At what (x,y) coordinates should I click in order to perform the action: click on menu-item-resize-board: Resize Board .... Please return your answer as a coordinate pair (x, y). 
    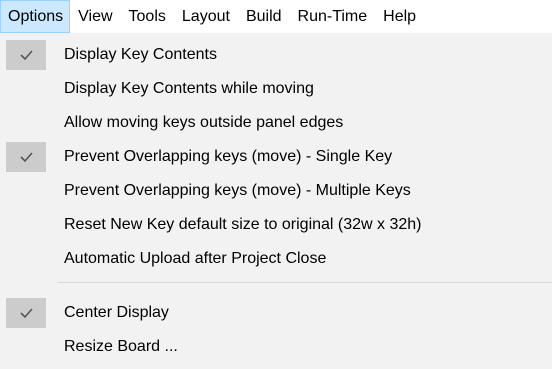
    Looking at the image, I should click on (276, 347).